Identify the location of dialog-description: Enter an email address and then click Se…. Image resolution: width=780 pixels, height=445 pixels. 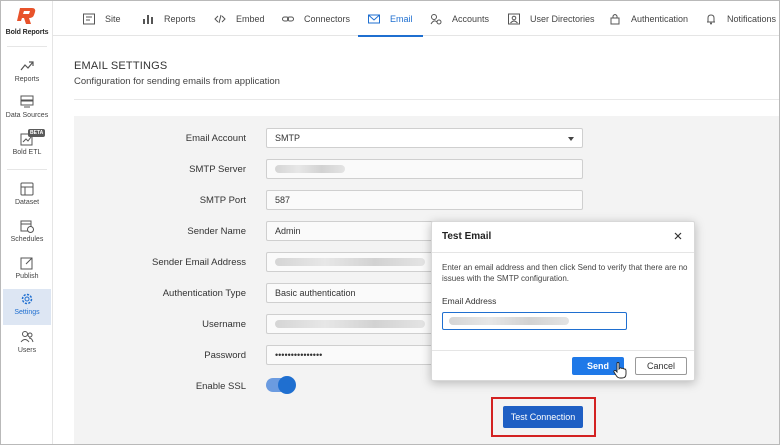
(565, 273).